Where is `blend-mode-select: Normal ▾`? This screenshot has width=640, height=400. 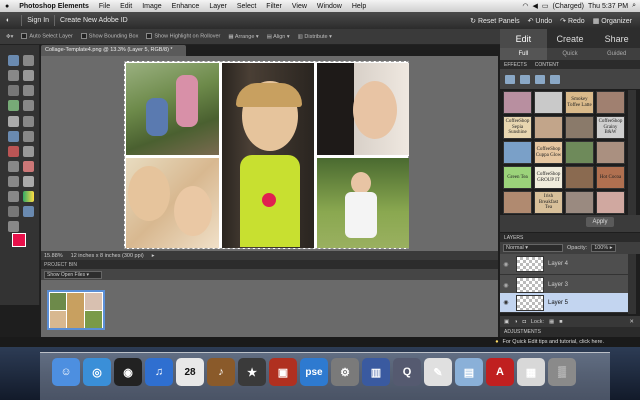
blend-mode-select: Normal ▾ is located at coordinates (533, 248).